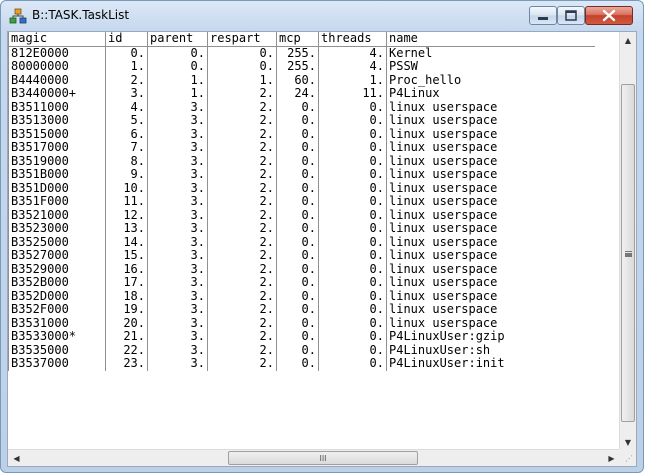 The height and width of the screenshot is (475, 646). Describe the element at coordinates (322, 16) in the screenshot. I see `title-bar: B::TASK.TaskList` at that location.